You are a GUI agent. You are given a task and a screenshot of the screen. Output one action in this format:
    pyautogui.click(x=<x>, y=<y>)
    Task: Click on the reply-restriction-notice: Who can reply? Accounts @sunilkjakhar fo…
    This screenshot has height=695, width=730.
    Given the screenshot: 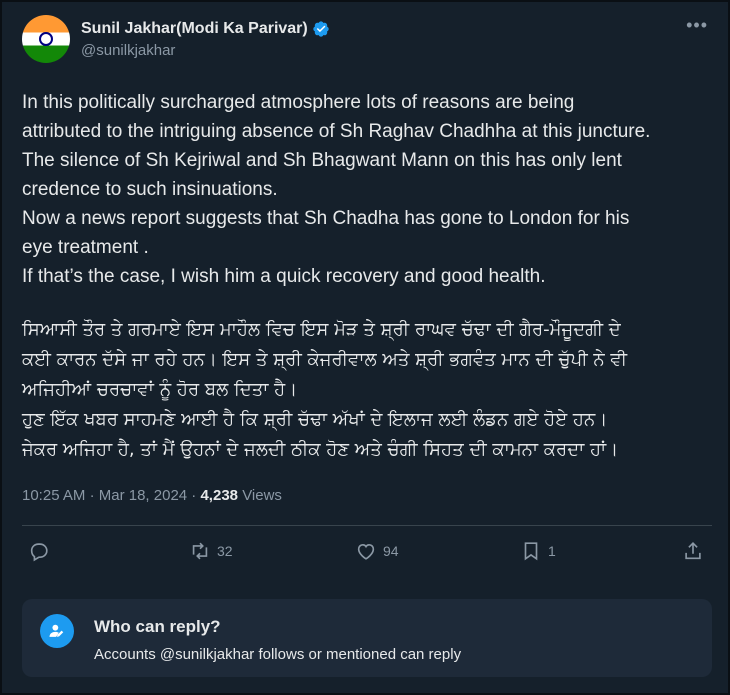 What is the action you would take?
    pyautogui.click(x=367, y=638)
    